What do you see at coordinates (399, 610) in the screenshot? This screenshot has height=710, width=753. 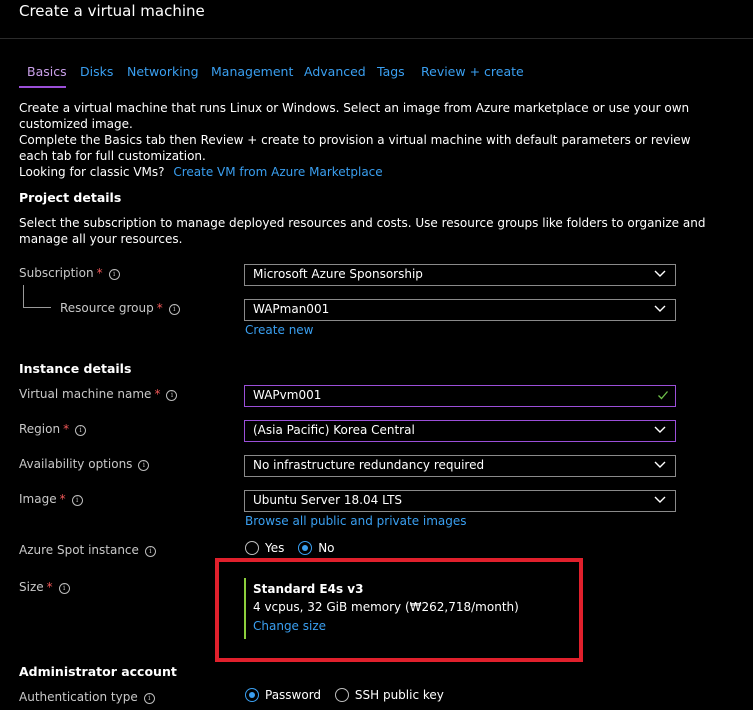 I see `highlight-annotation-box` at bounding box center [399, 610].